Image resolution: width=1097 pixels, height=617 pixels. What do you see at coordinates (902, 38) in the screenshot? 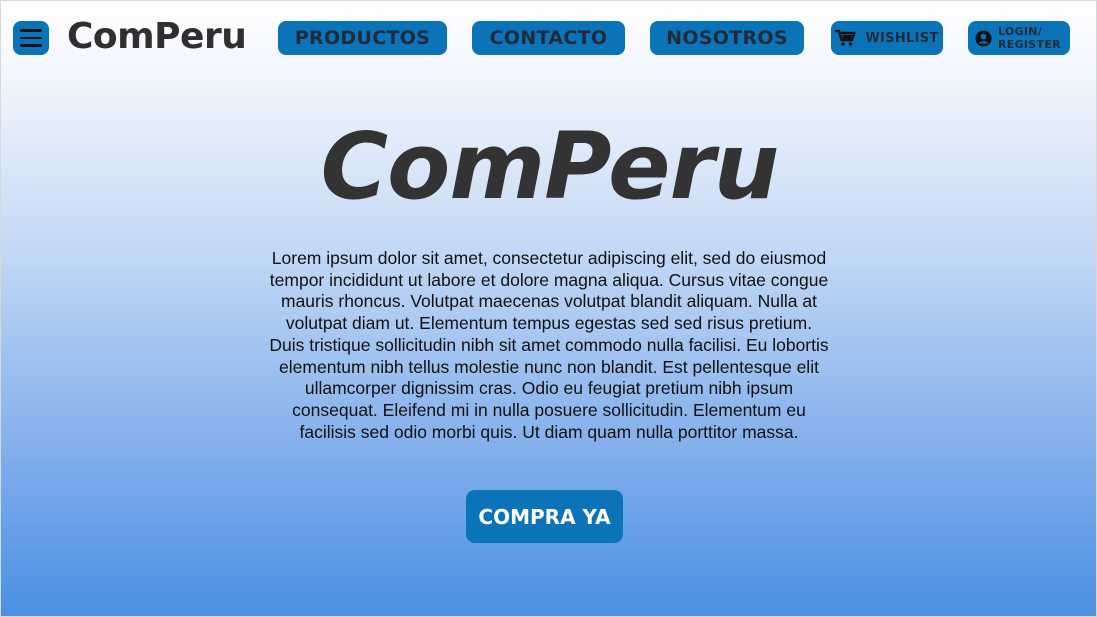
I see `wishlist-label: WISHLIST` at bounding box center [902, 38].